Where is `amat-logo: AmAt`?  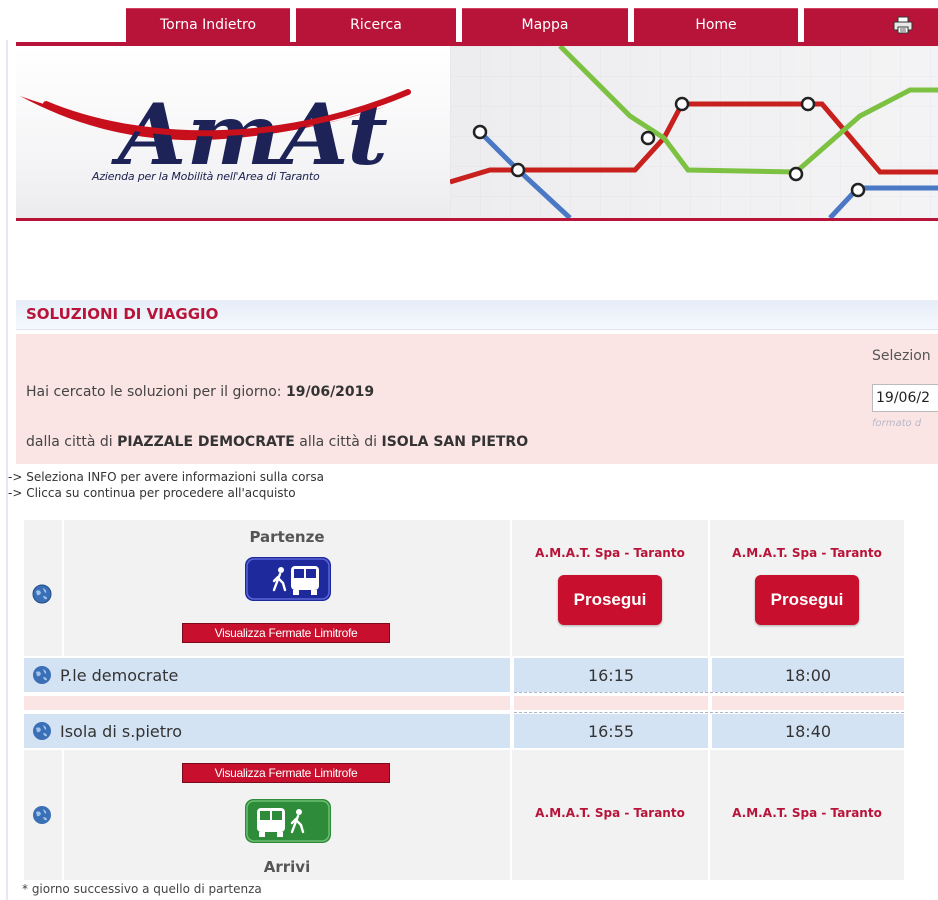 amat-logo: AmAt is located at coordinates (215, 134).